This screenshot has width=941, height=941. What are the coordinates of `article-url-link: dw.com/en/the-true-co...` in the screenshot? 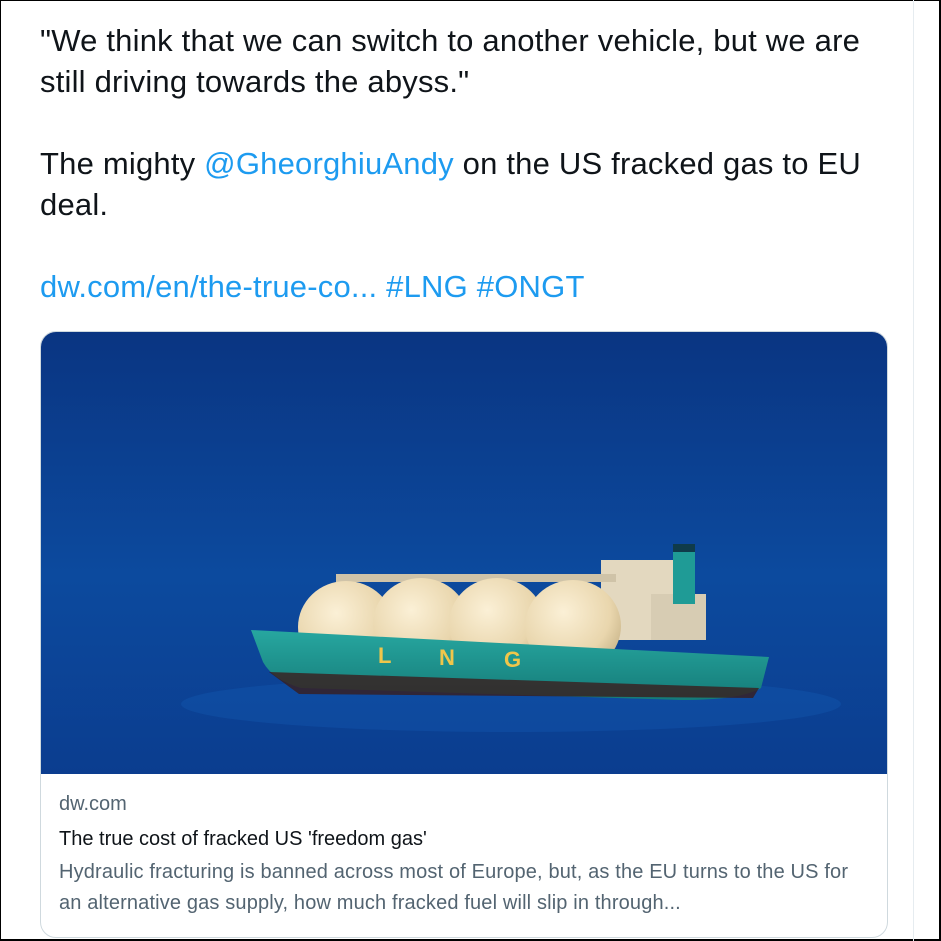 It's located at (208, 286).